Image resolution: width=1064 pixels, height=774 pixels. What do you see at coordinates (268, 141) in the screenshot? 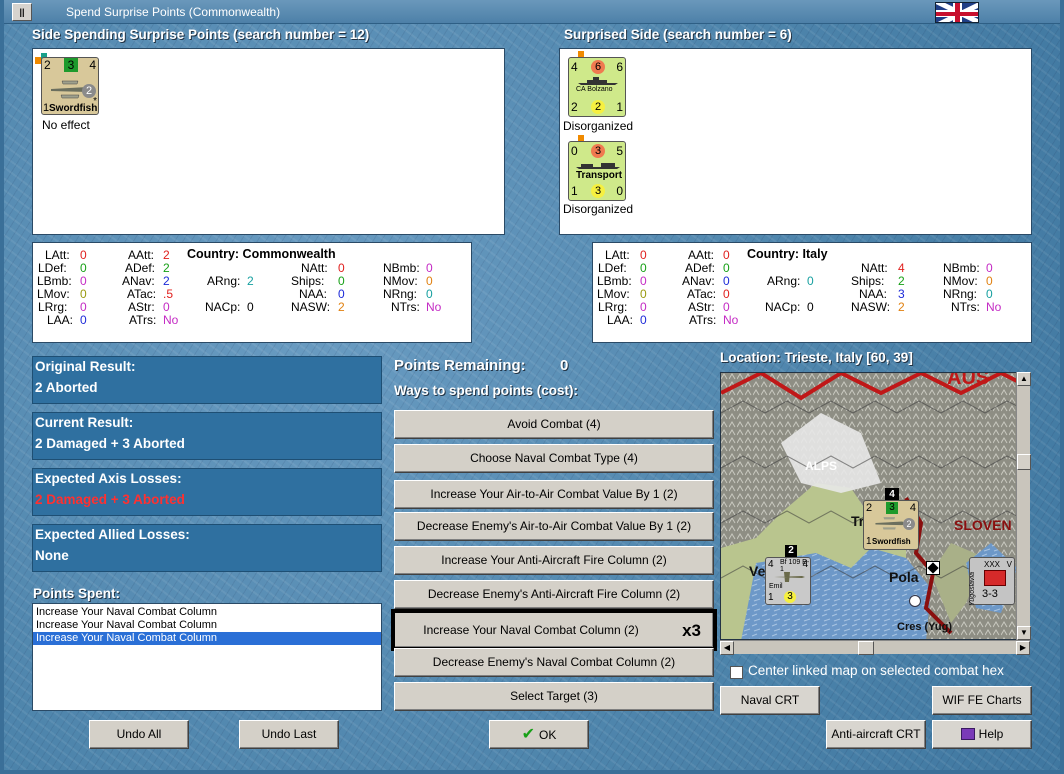
I see `spending-side-units-box: 2 3 4 2 1 Swordfish * No effect` at bounding box center [268, 141].